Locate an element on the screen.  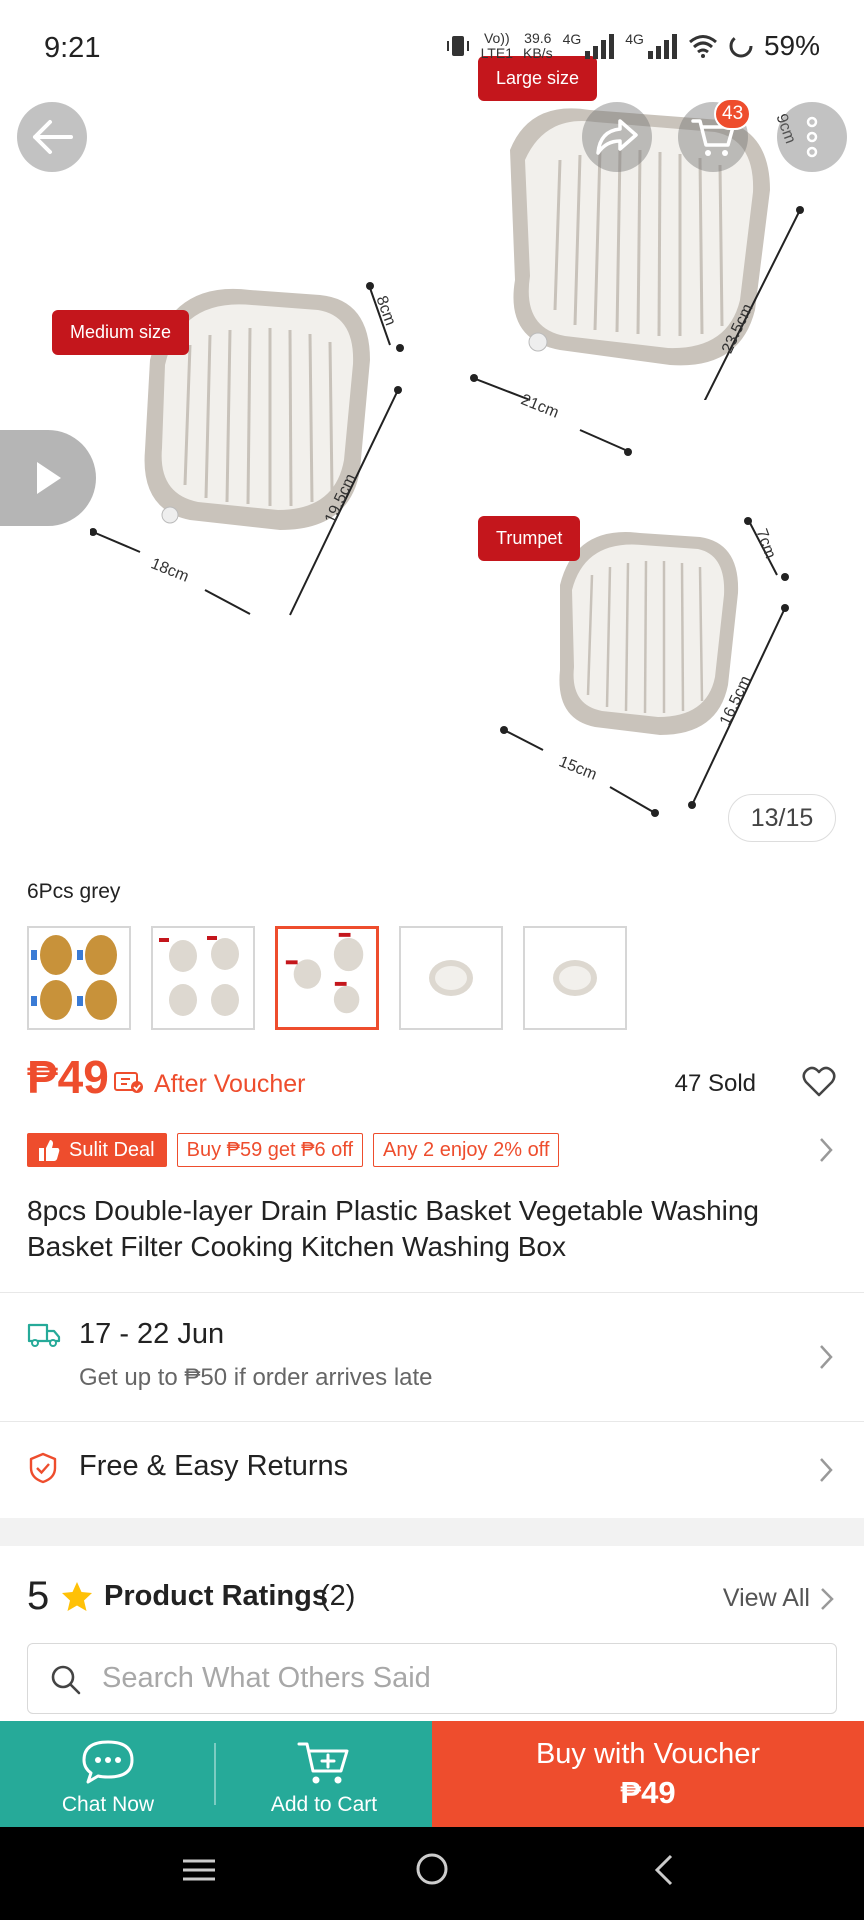
share-button is located at coordinates (617, 137).